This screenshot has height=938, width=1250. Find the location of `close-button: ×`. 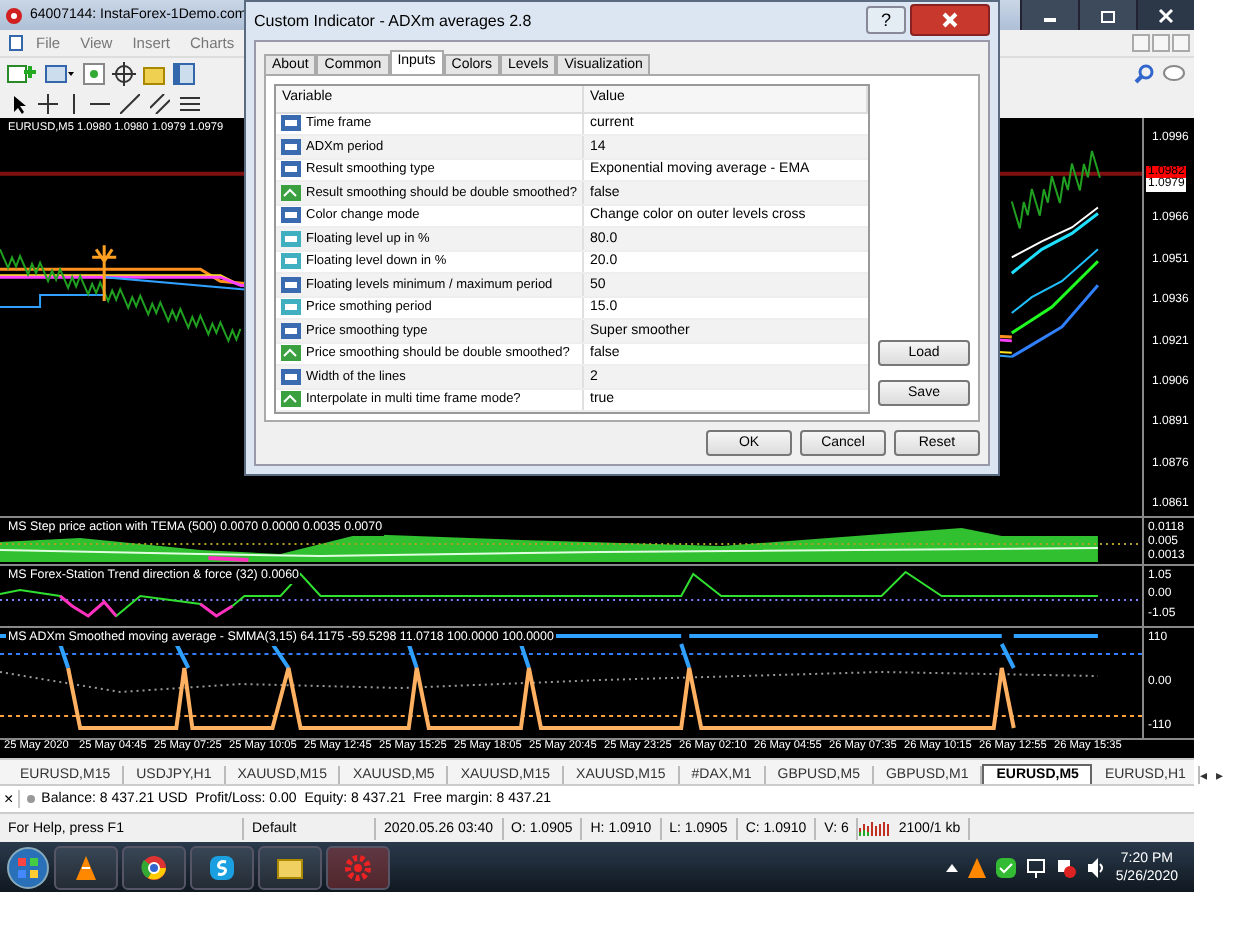

close-button: × is located at coordinates (10, 799).